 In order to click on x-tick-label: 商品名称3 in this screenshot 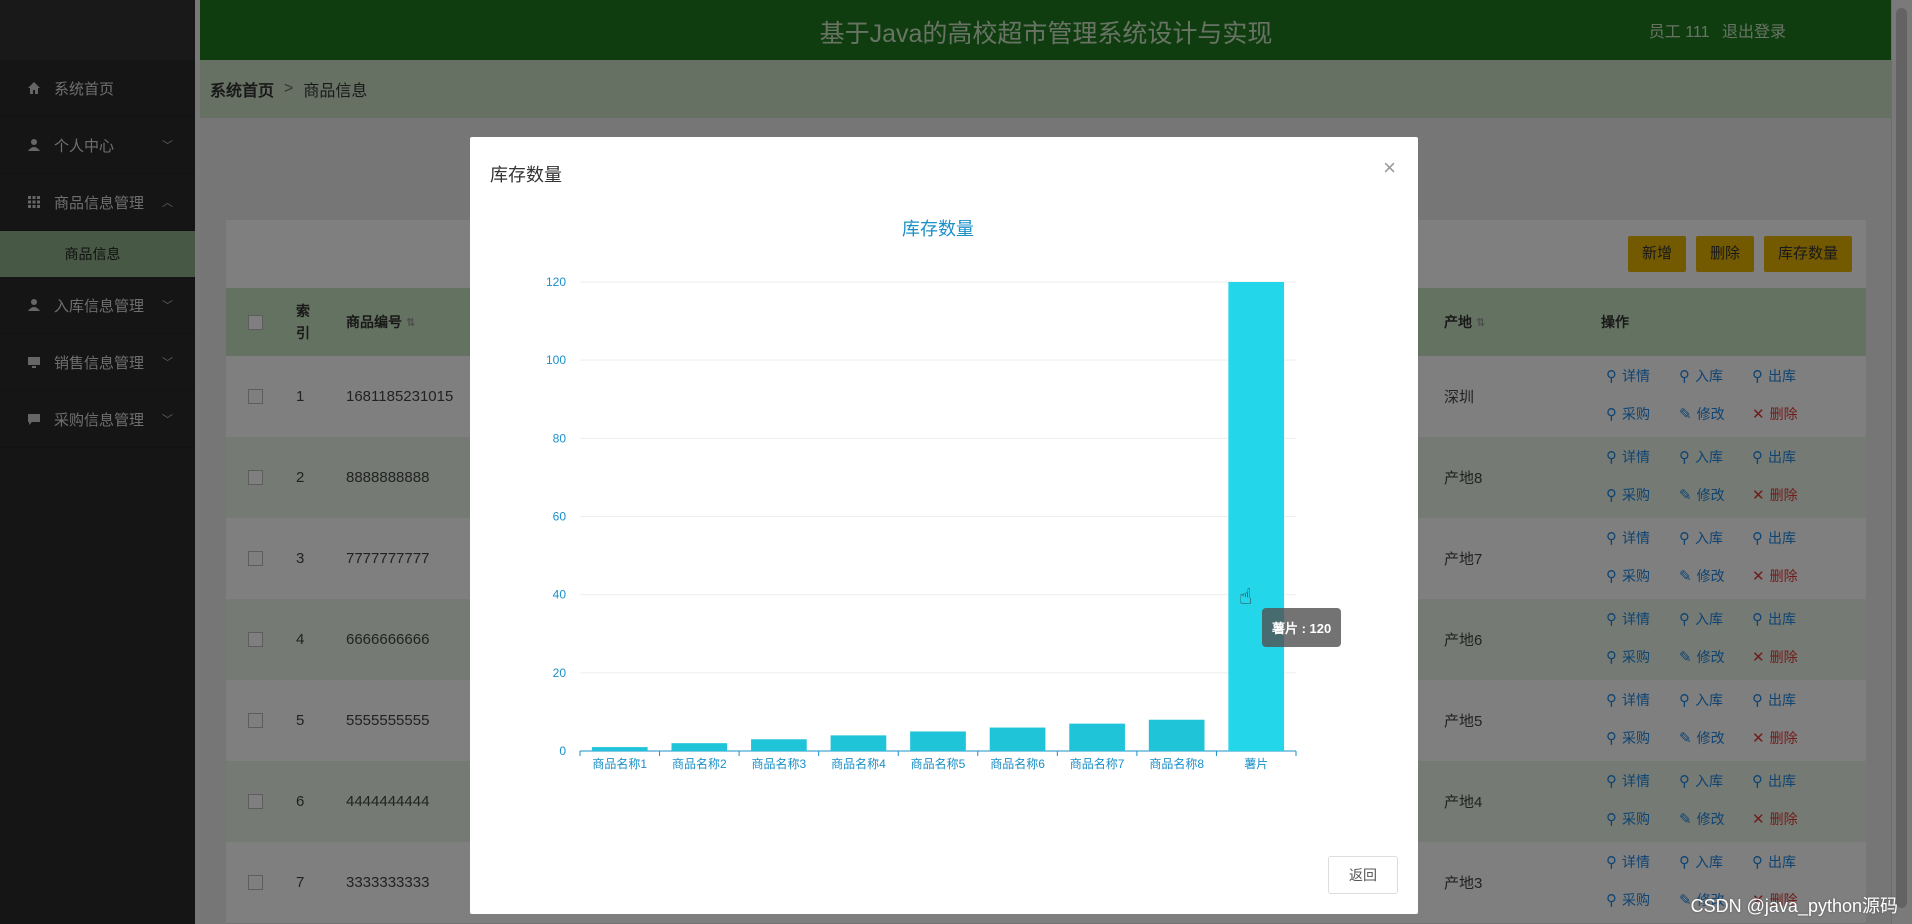, I will do `click(779, 763)`.